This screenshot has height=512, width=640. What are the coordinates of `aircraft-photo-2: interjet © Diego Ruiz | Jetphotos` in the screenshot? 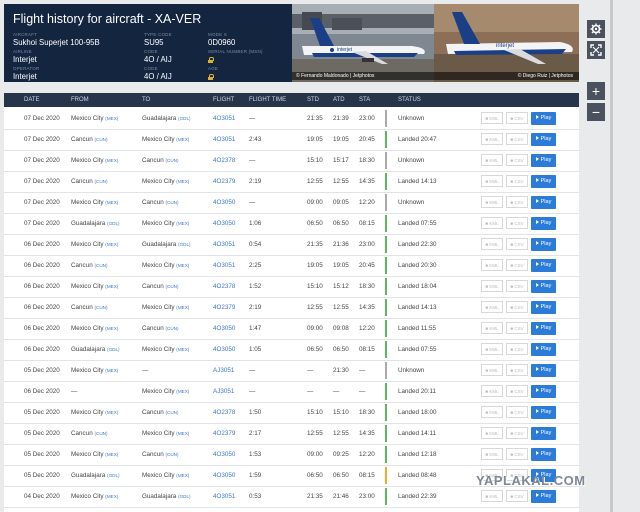 It's located at (506, 43).